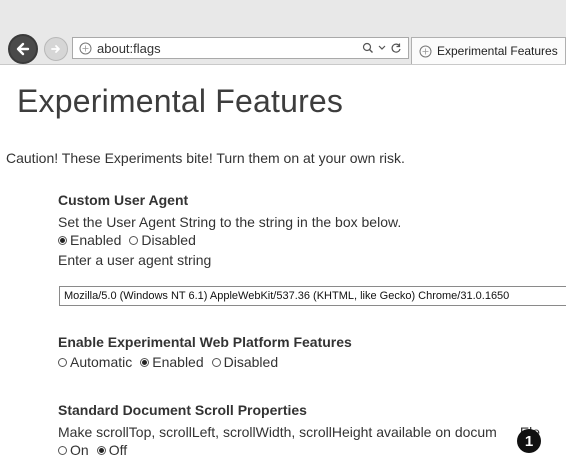  Describe the element at coordinates (312, 296) in the screenshot. I see `user-agent-input` at that location.